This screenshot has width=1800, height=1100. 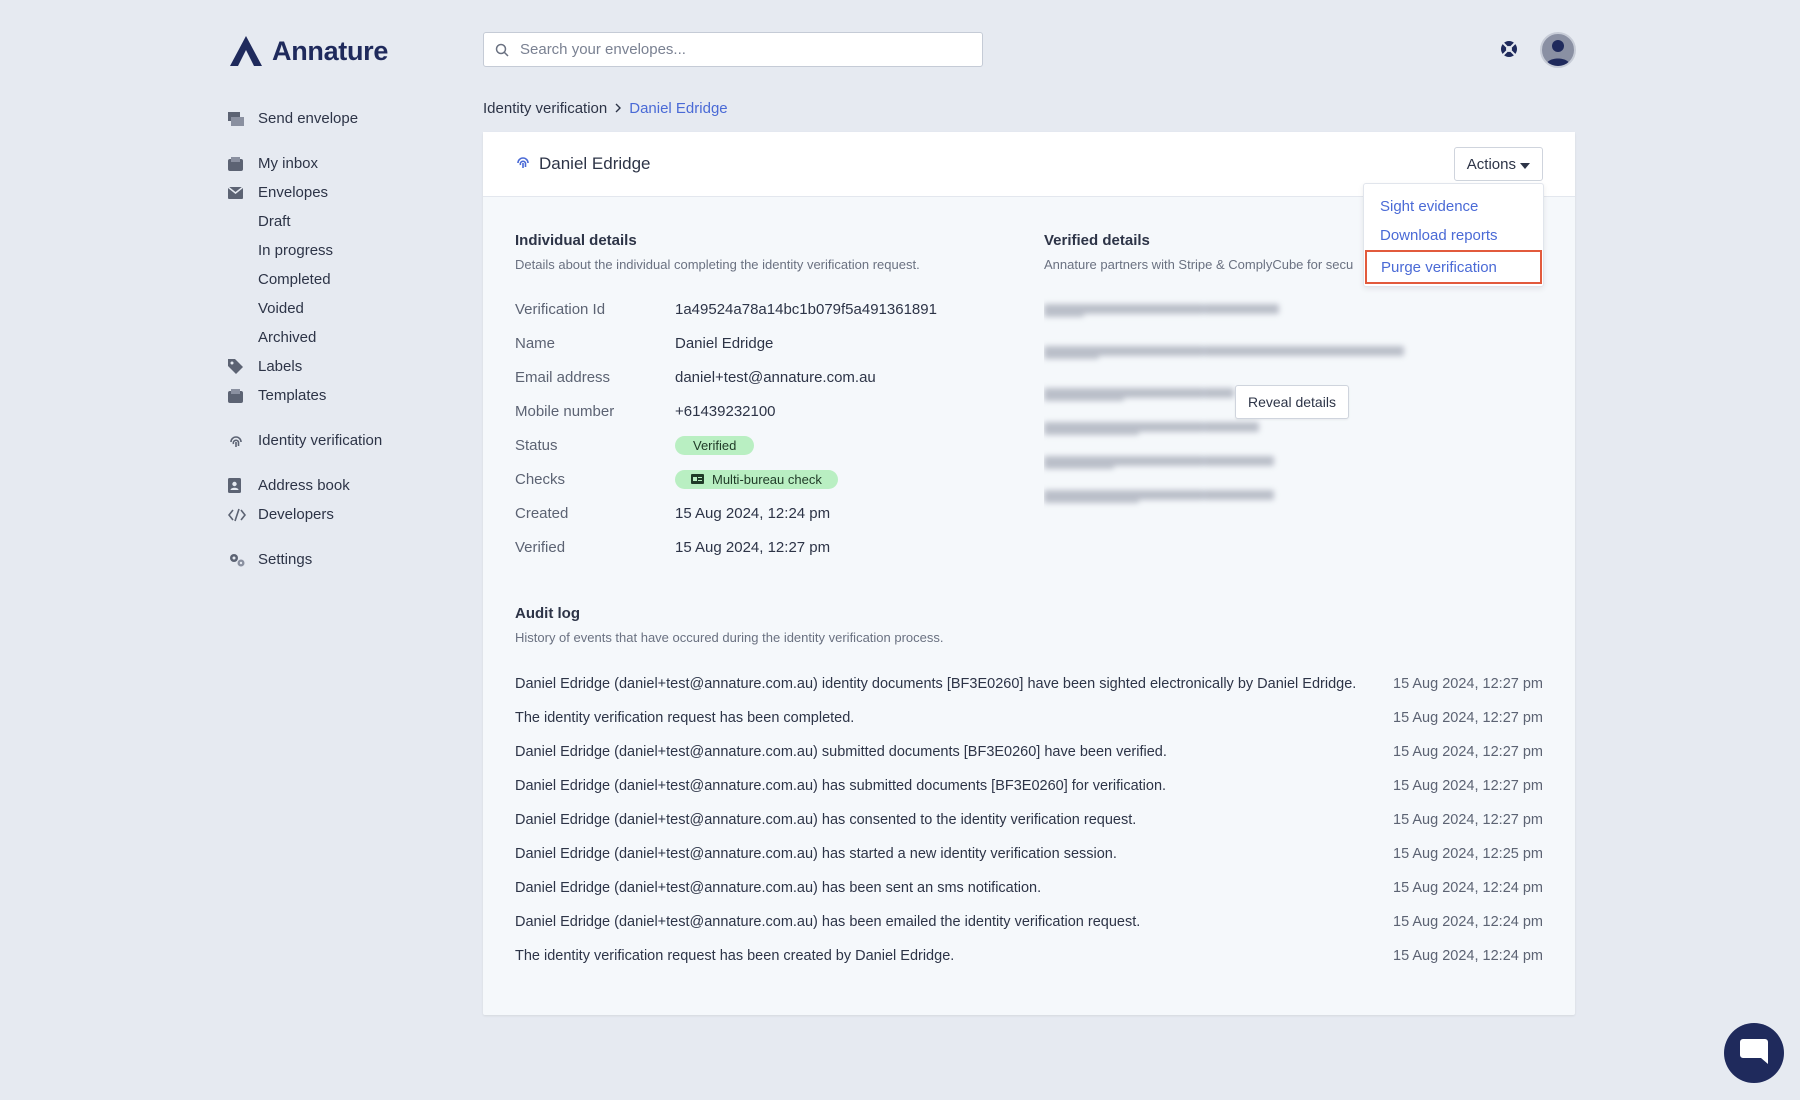 I want to click on search-box, so click(x=733, y=49).